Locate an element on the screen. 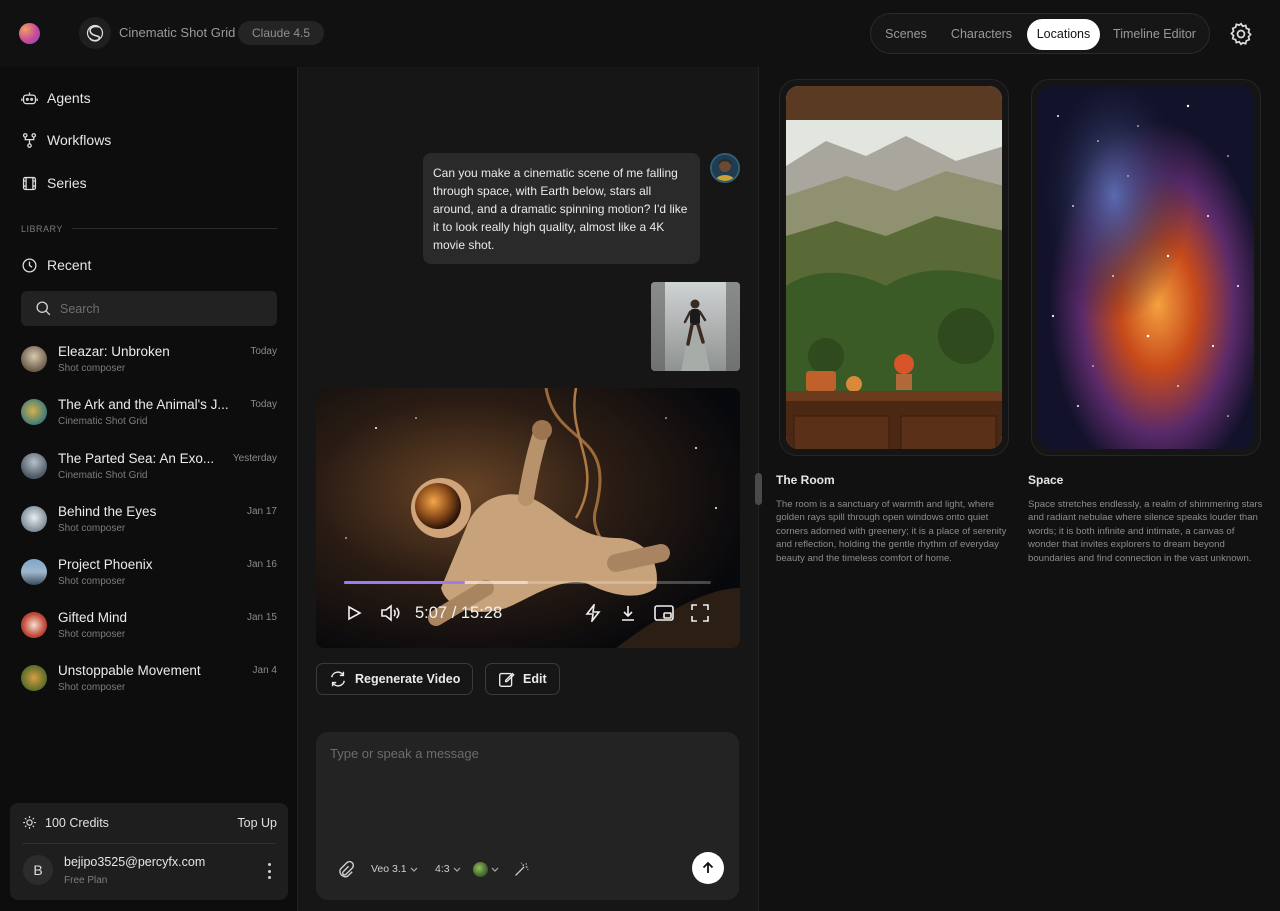 This screenshot has width=1280, height=911. send-button is located at coordinates (708, 868).